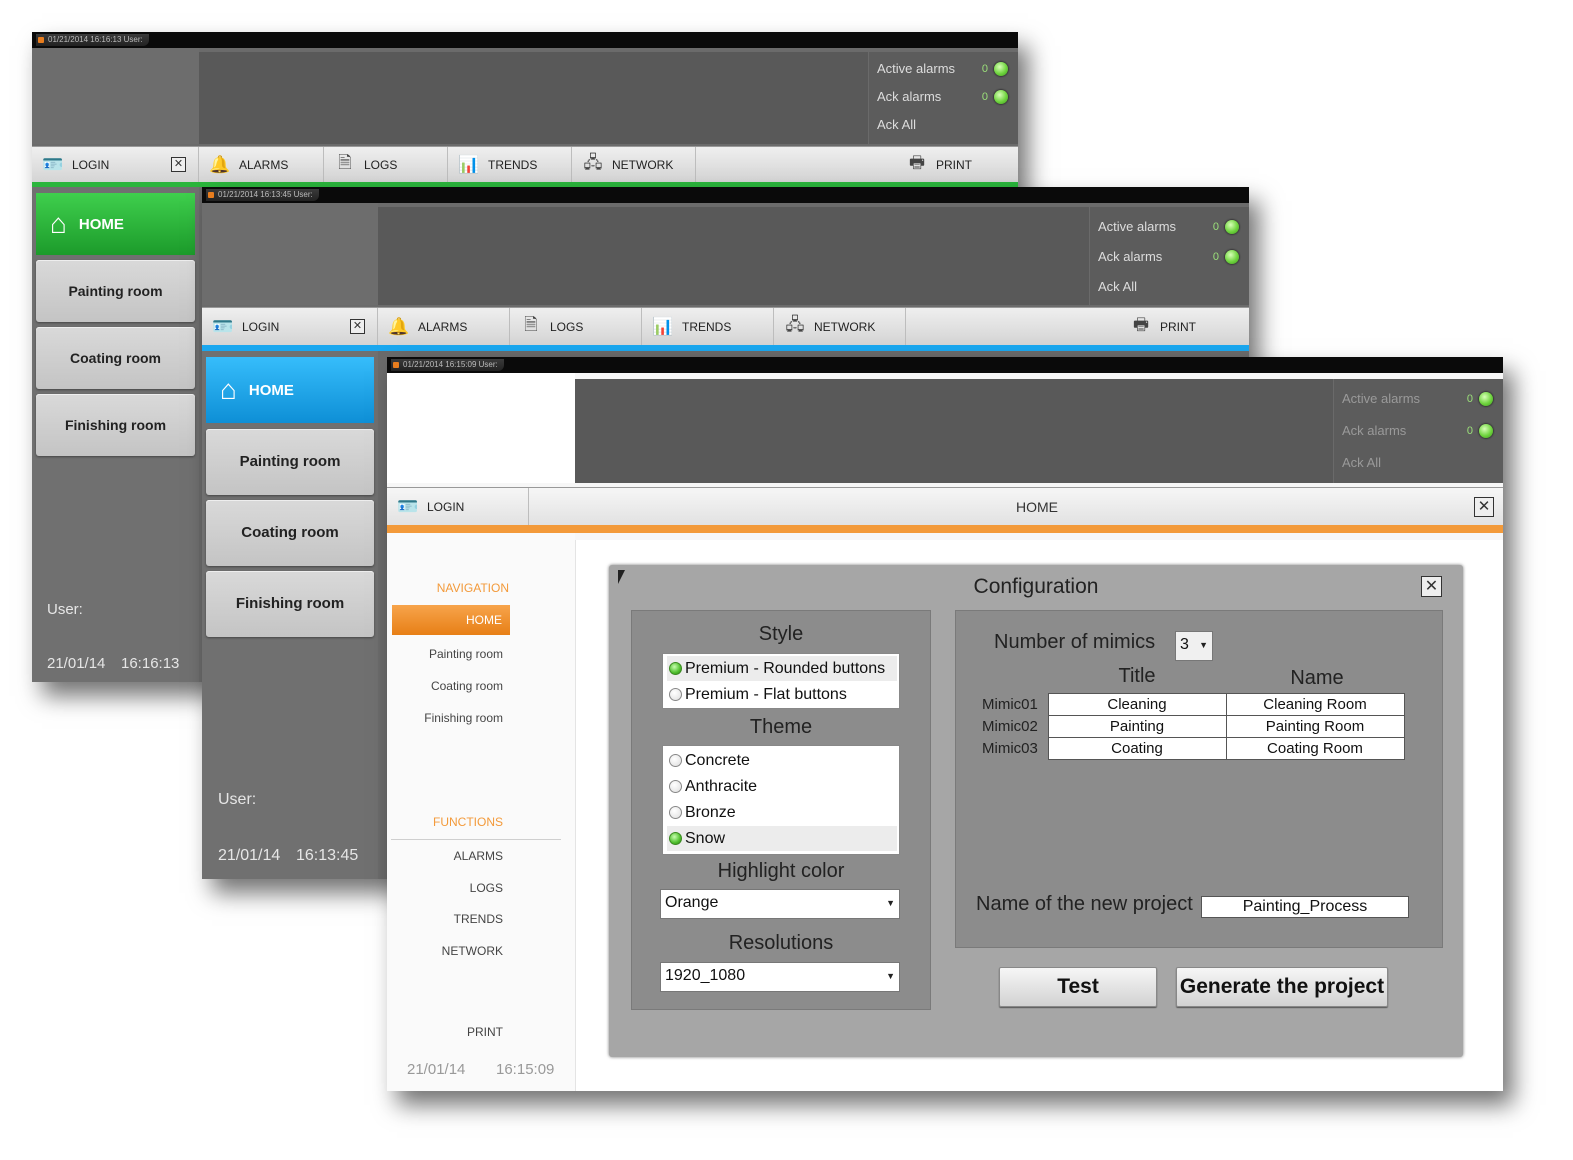 Image resolution: width=1573 pixels, height=1160 pixels. Describe the element at coordinates (1084, 904) in the screenshot. I see `project-name-label: Name of the new project` at that location.